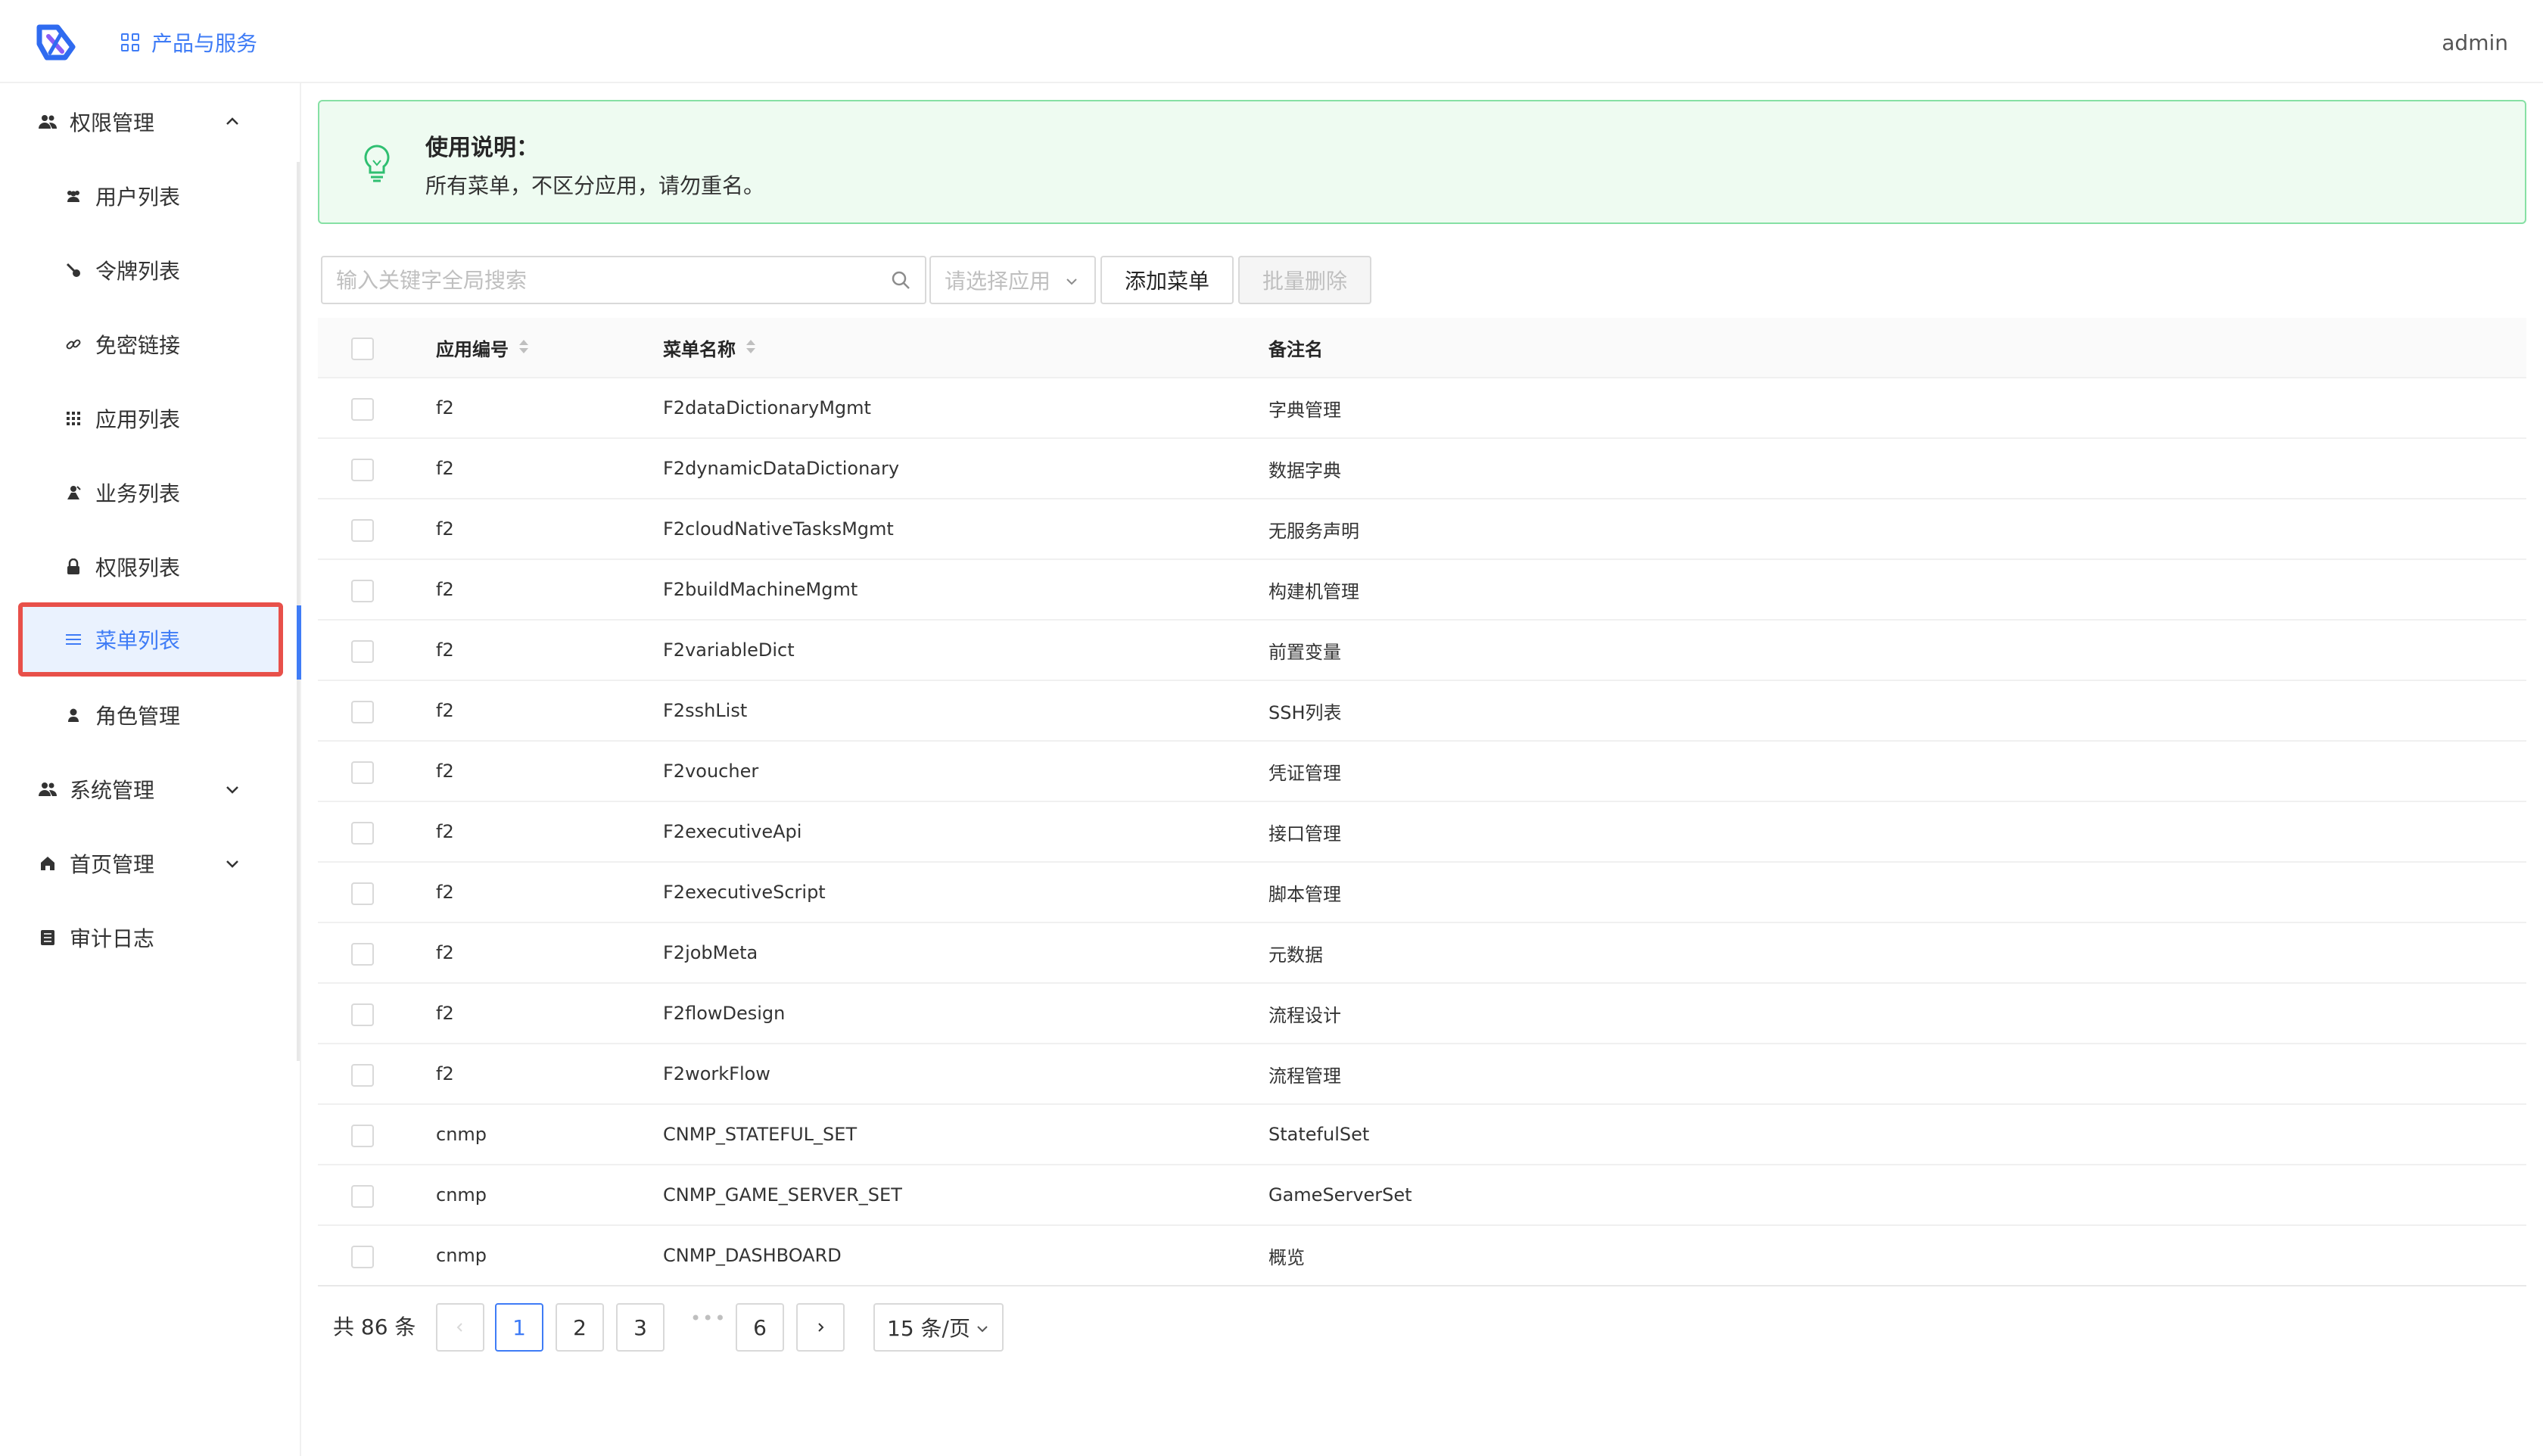 The width and height of the screenshot is (2543, 1456). What do you see at coordinates (760, 590) in the screenshot?
I see `cell-menu-name: F2buildMachineMgmt` at bounding box center [760, 590].